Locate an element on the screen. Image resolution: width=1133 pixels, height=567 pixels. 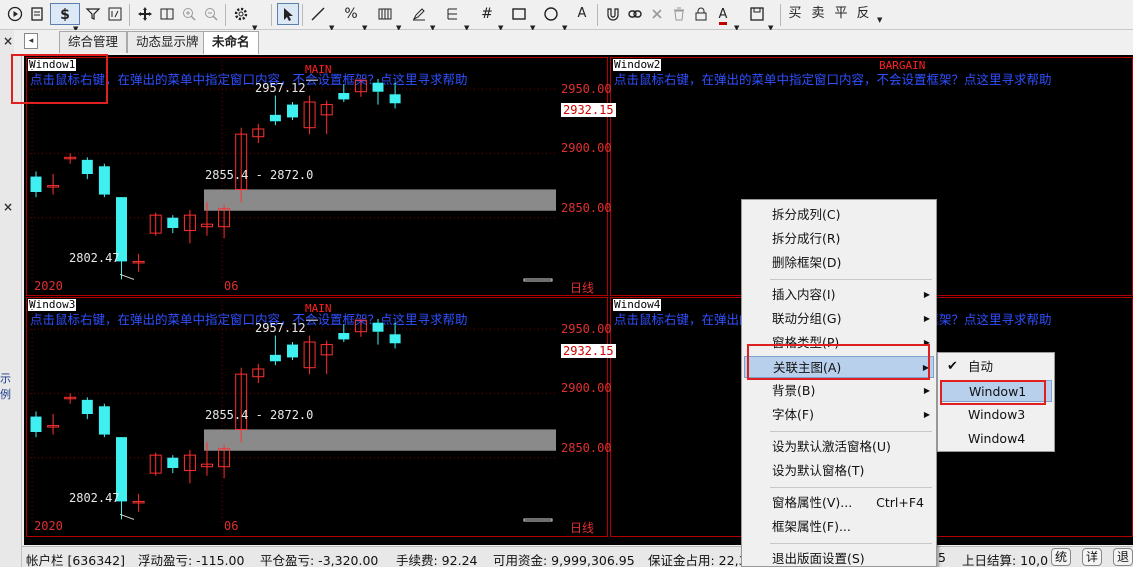
rect-icon: ▼ is located at coordinates (523, 17).